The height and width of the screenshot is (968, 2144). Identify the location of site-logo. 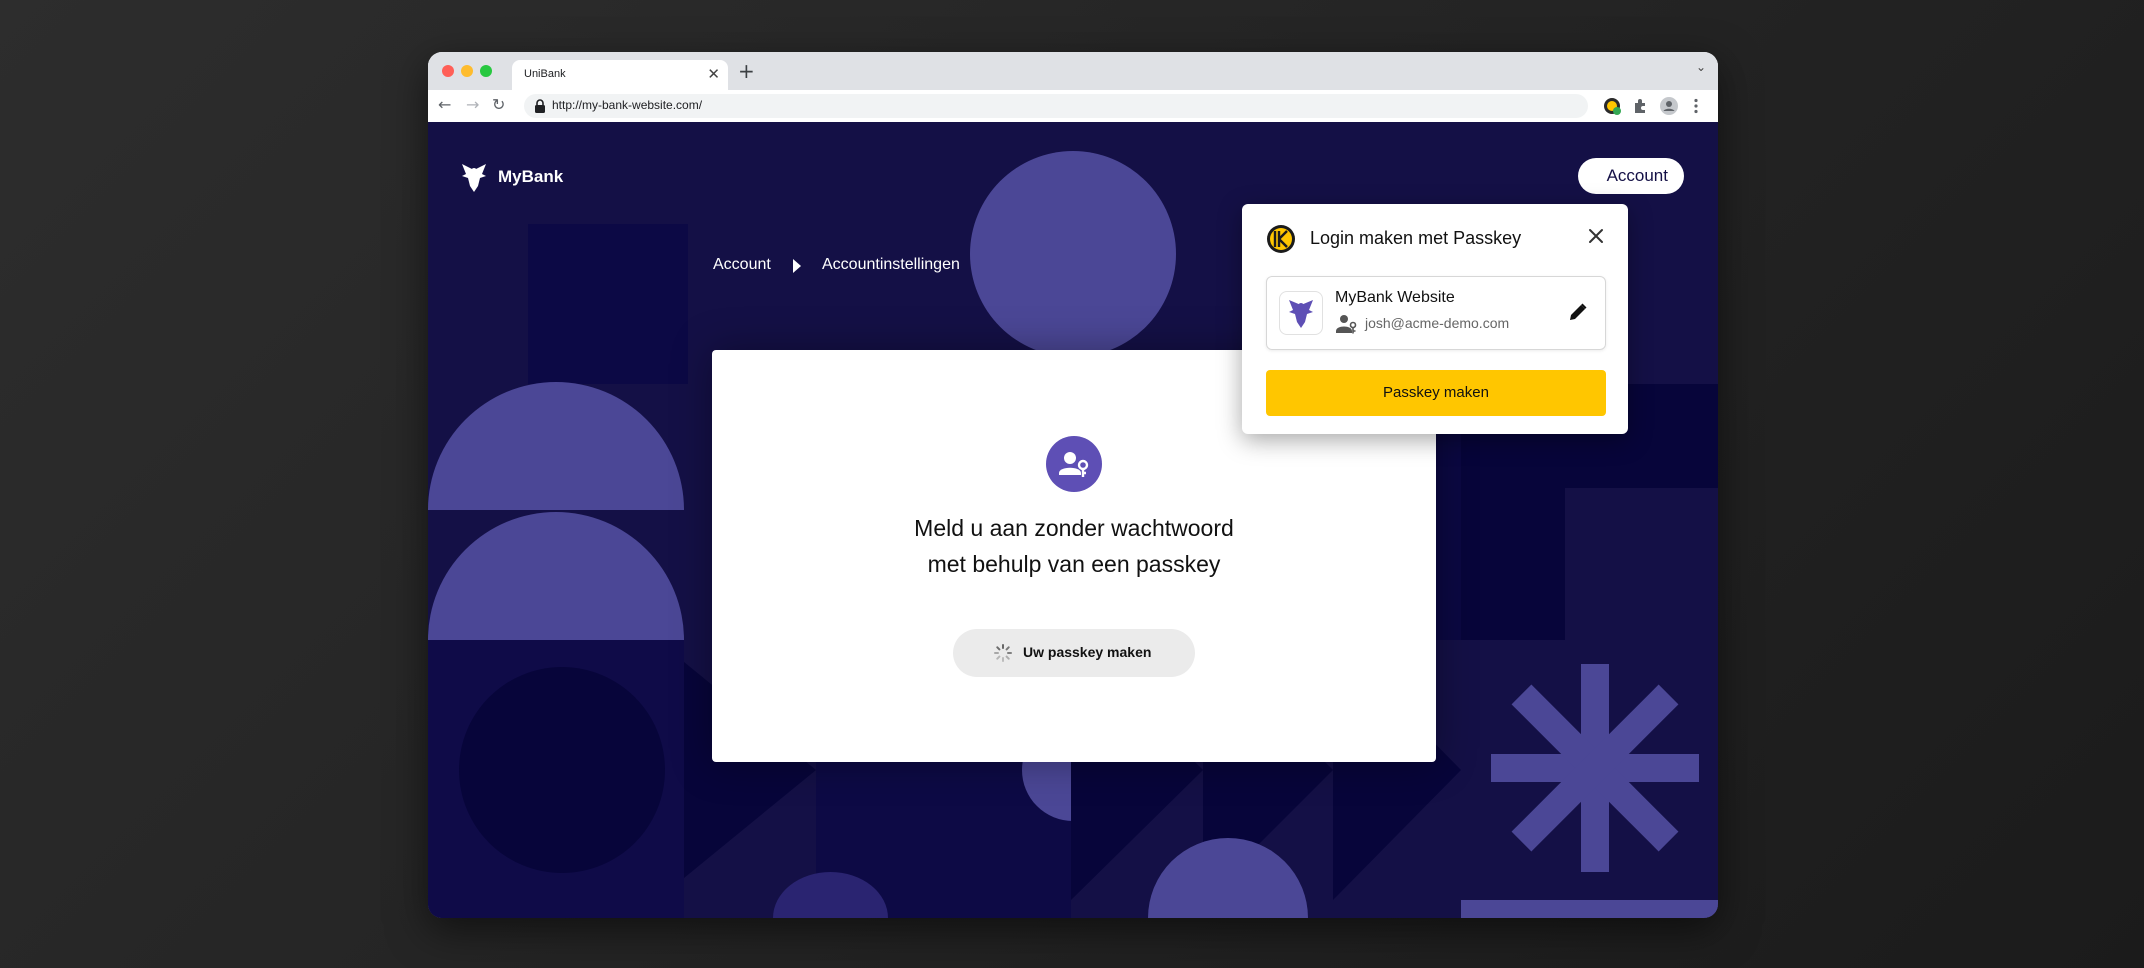
(1301, 313).